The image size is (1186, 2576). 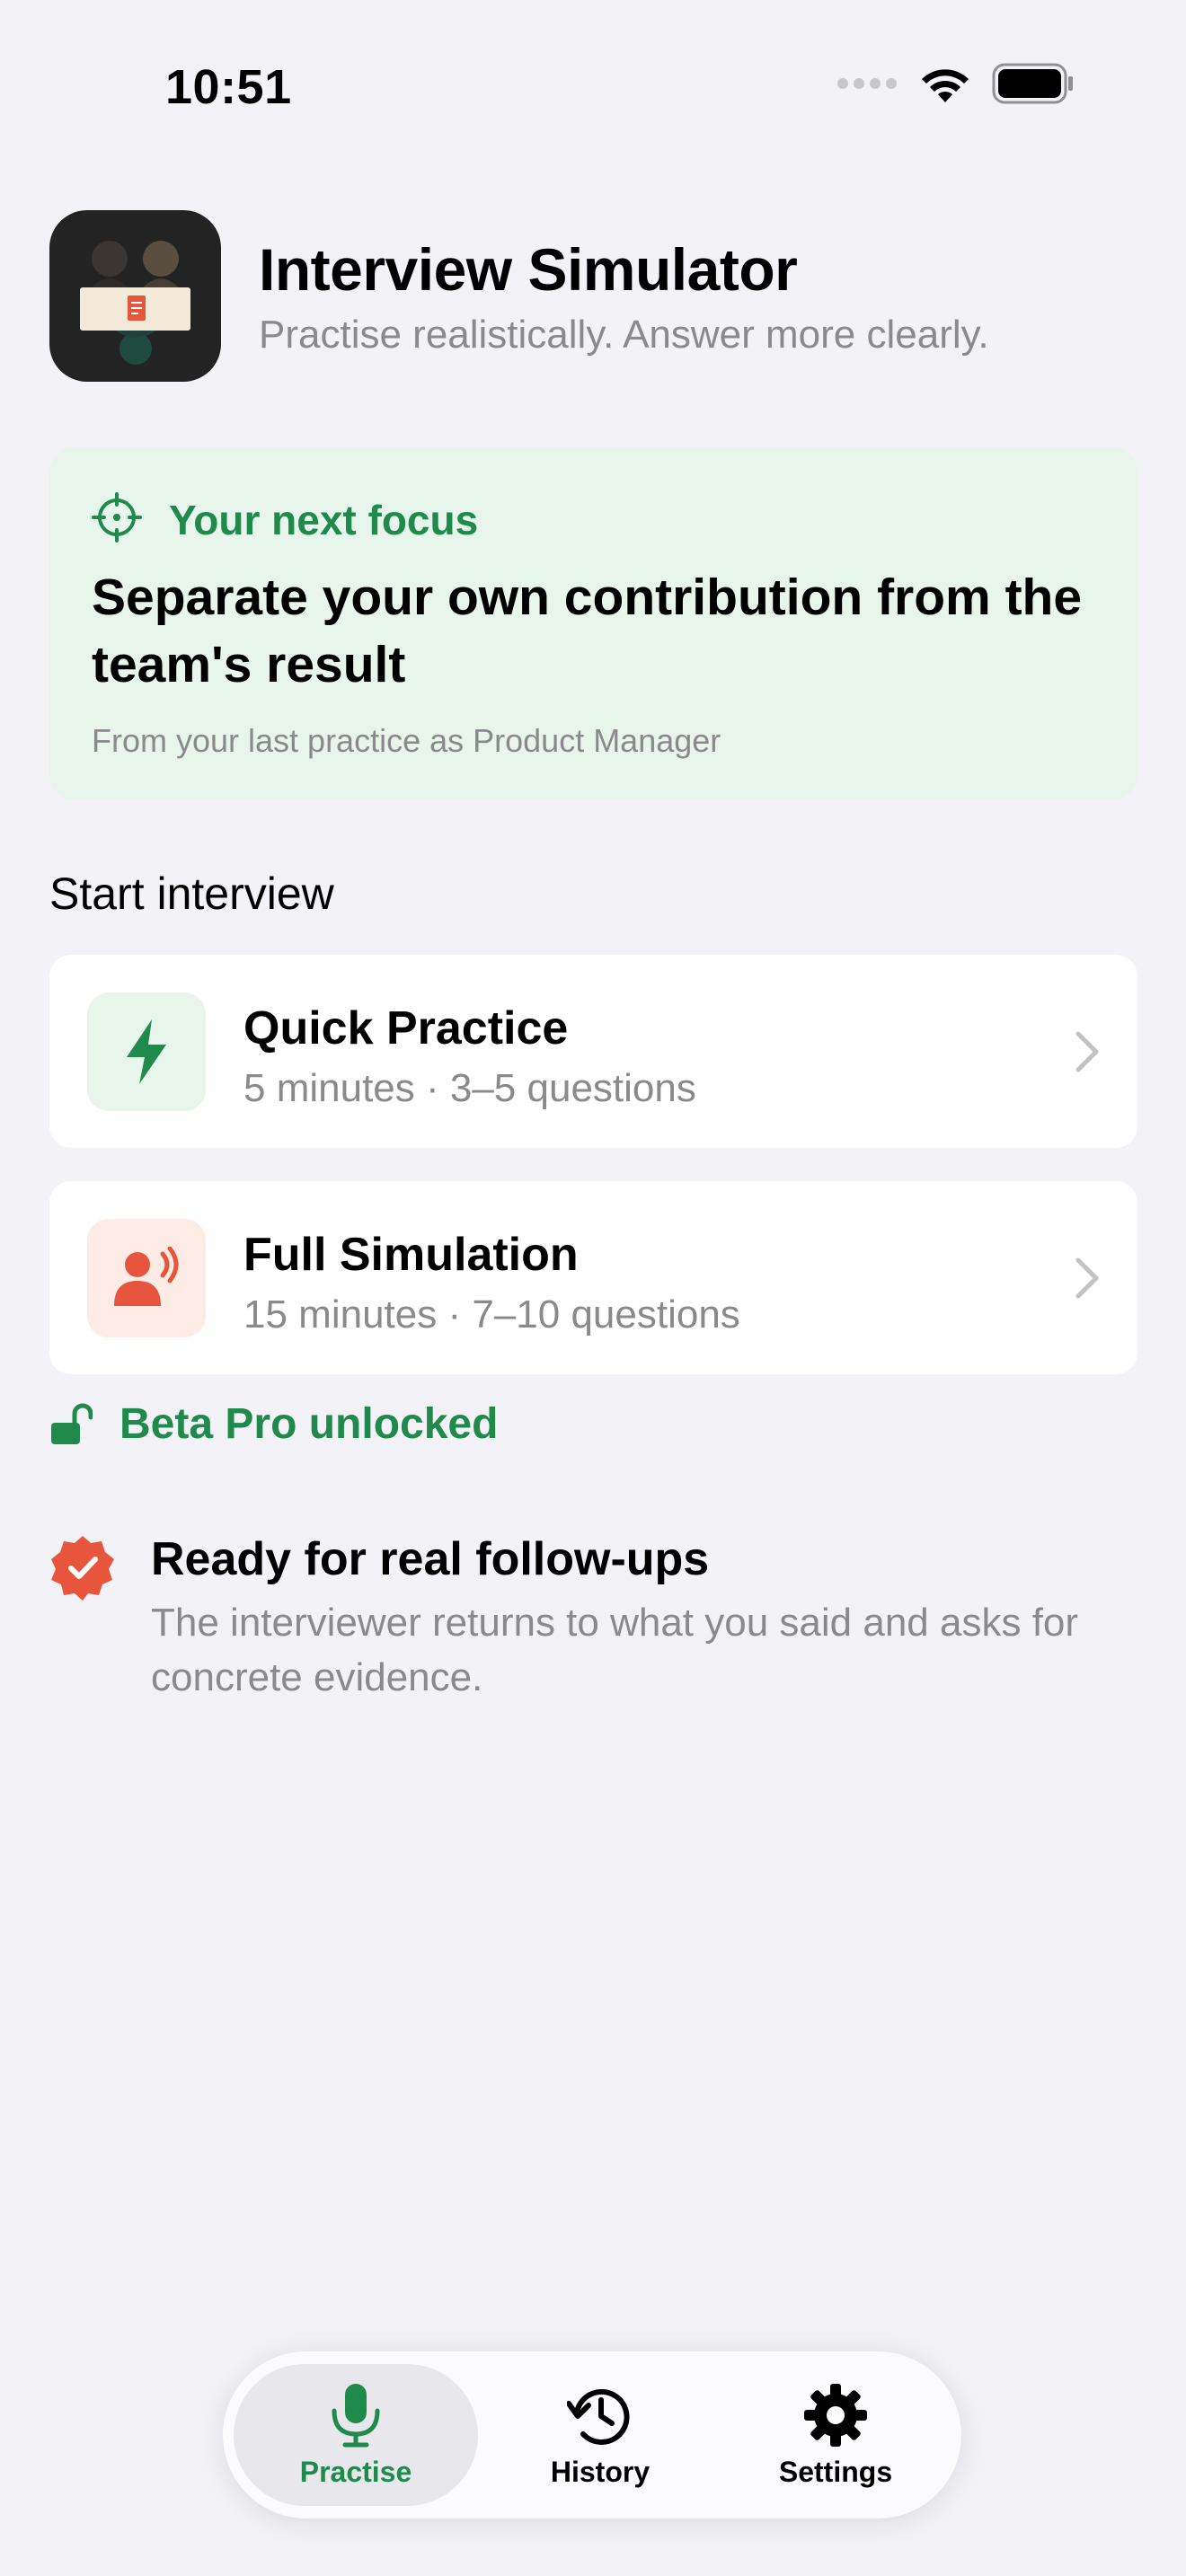 I want to click on beta-pro-status: Beta Pro unlocked, so click(x=273, y=1424).